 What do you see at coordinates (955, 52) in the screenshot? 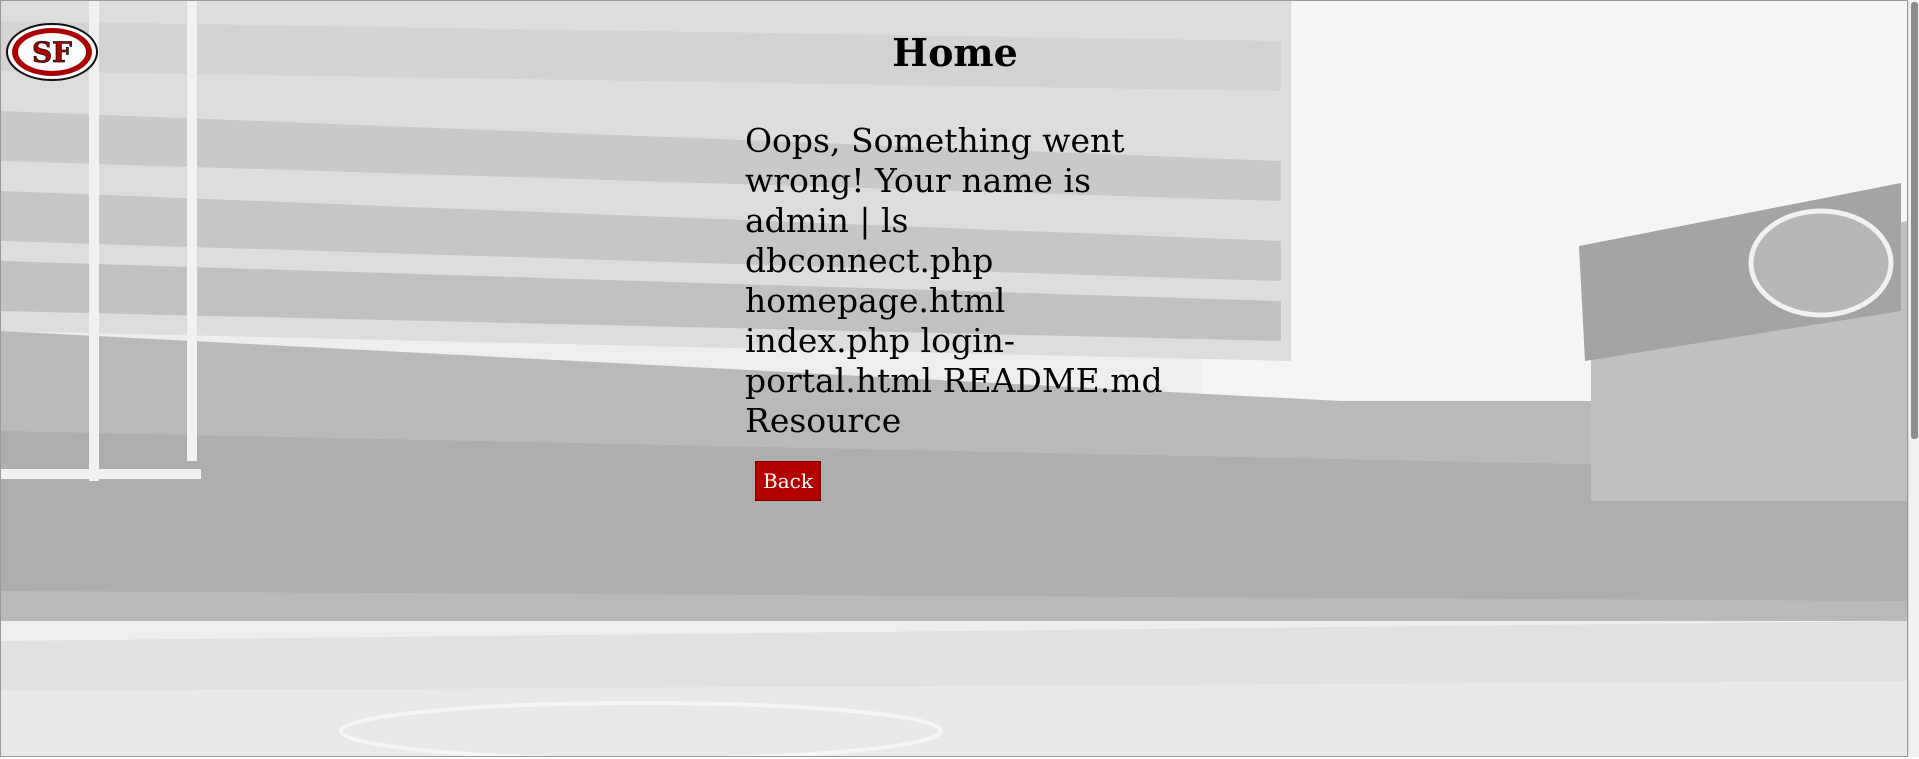
I see `page-title: Home` at bounding box center [955, 52].